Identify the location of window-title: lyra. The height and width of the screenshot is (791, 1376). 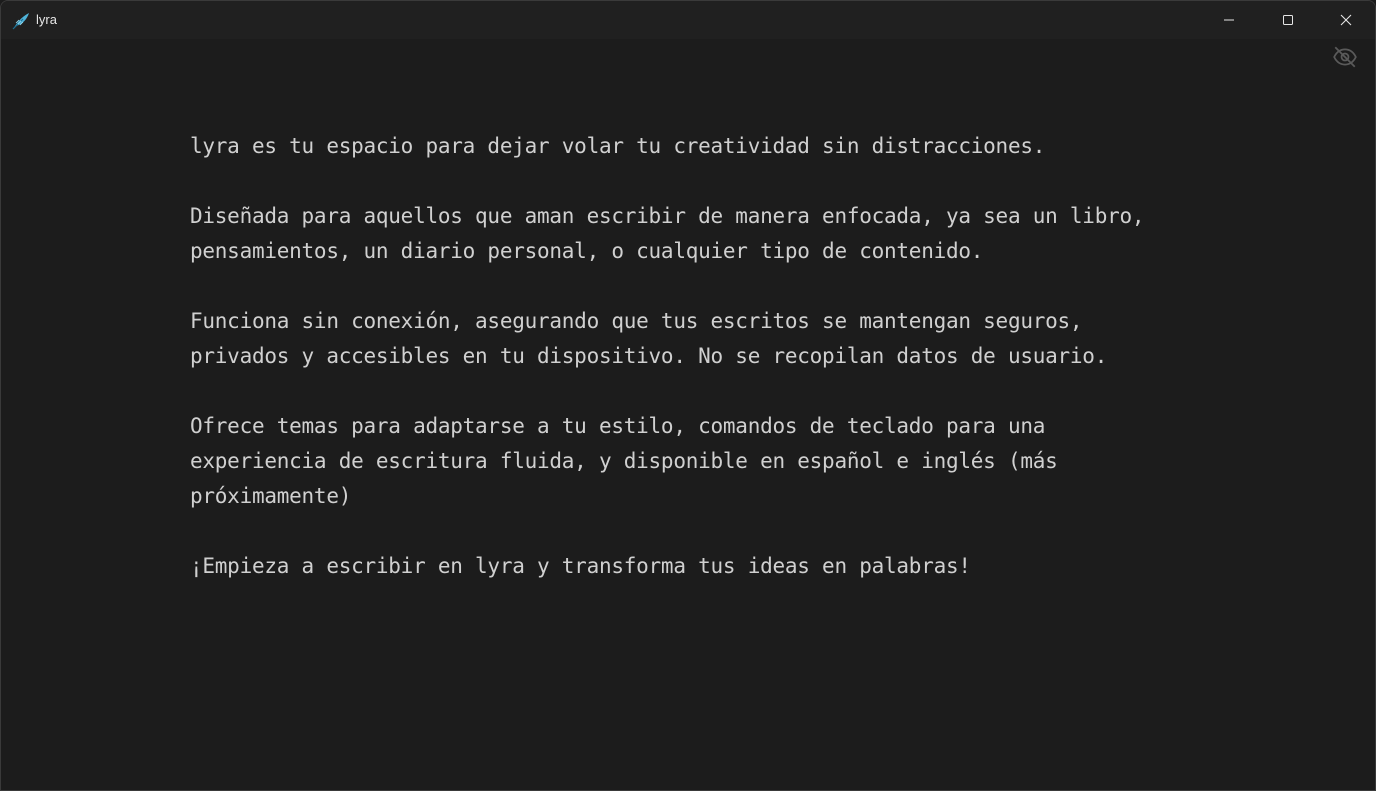
(46, 19).